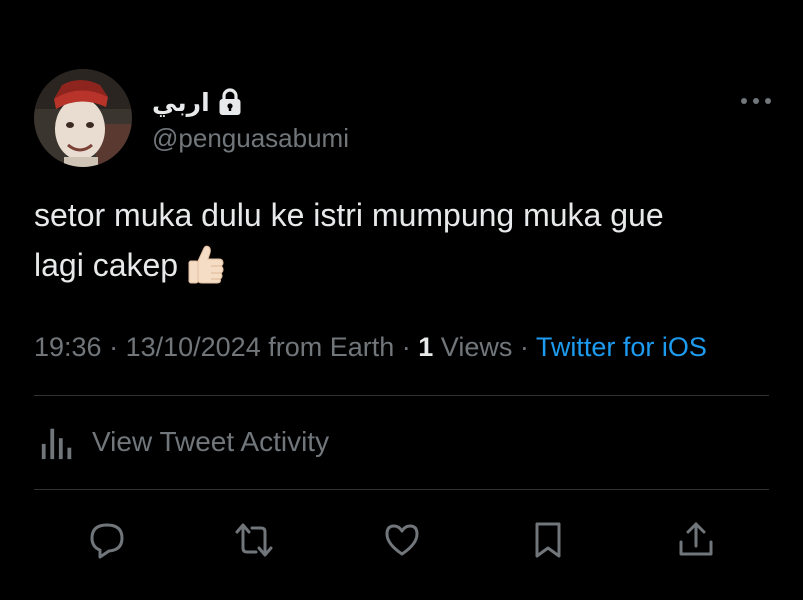  What do you see at coordinates (756, 101) in the screenshot?
I see `more-options-icon` at bounding box center [756, 101].